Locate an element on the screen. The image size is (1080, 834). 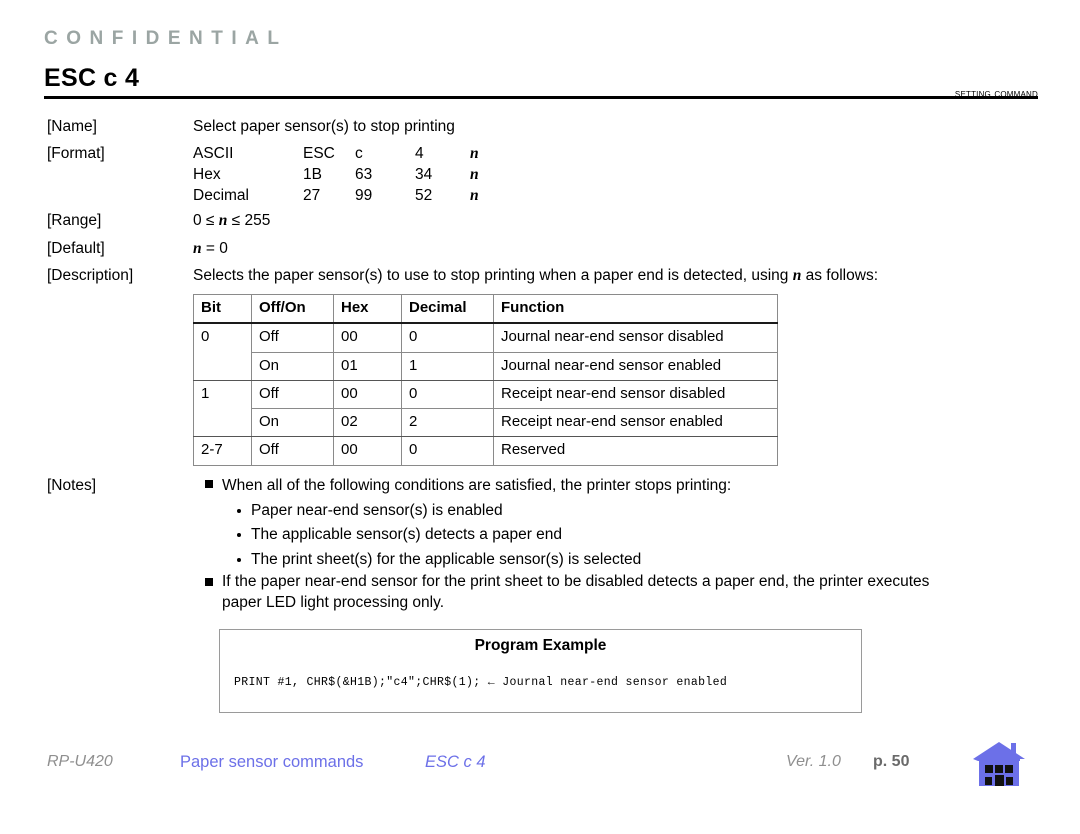
default-variable: n is located at coordinates (197, 248).